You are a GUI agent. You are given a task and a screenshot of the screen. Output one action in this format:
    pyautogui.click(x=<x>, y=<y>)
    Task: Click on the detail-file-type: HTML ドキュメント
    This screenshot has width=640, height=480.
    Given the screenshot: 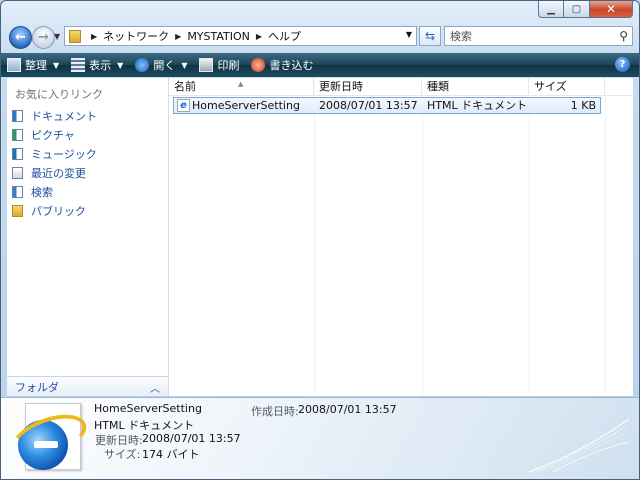 What is the action you would take?
    pyautogui.click(x=144, y=425)
    